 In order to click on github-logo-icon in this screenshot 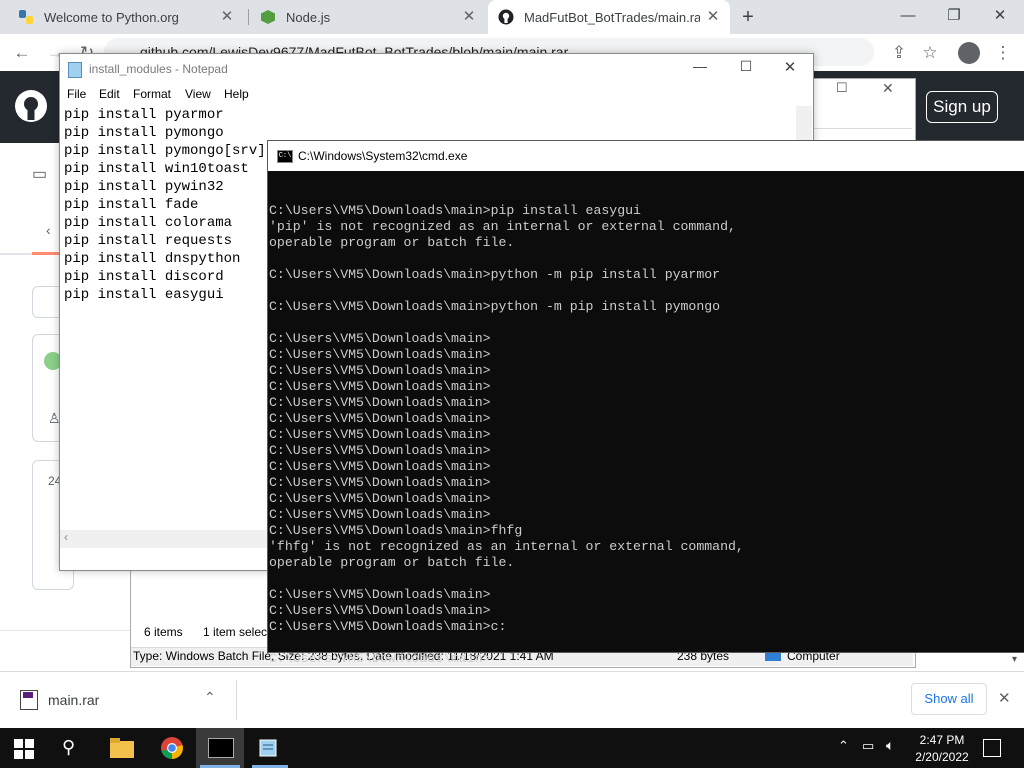, I will do `click(31, 106)`.